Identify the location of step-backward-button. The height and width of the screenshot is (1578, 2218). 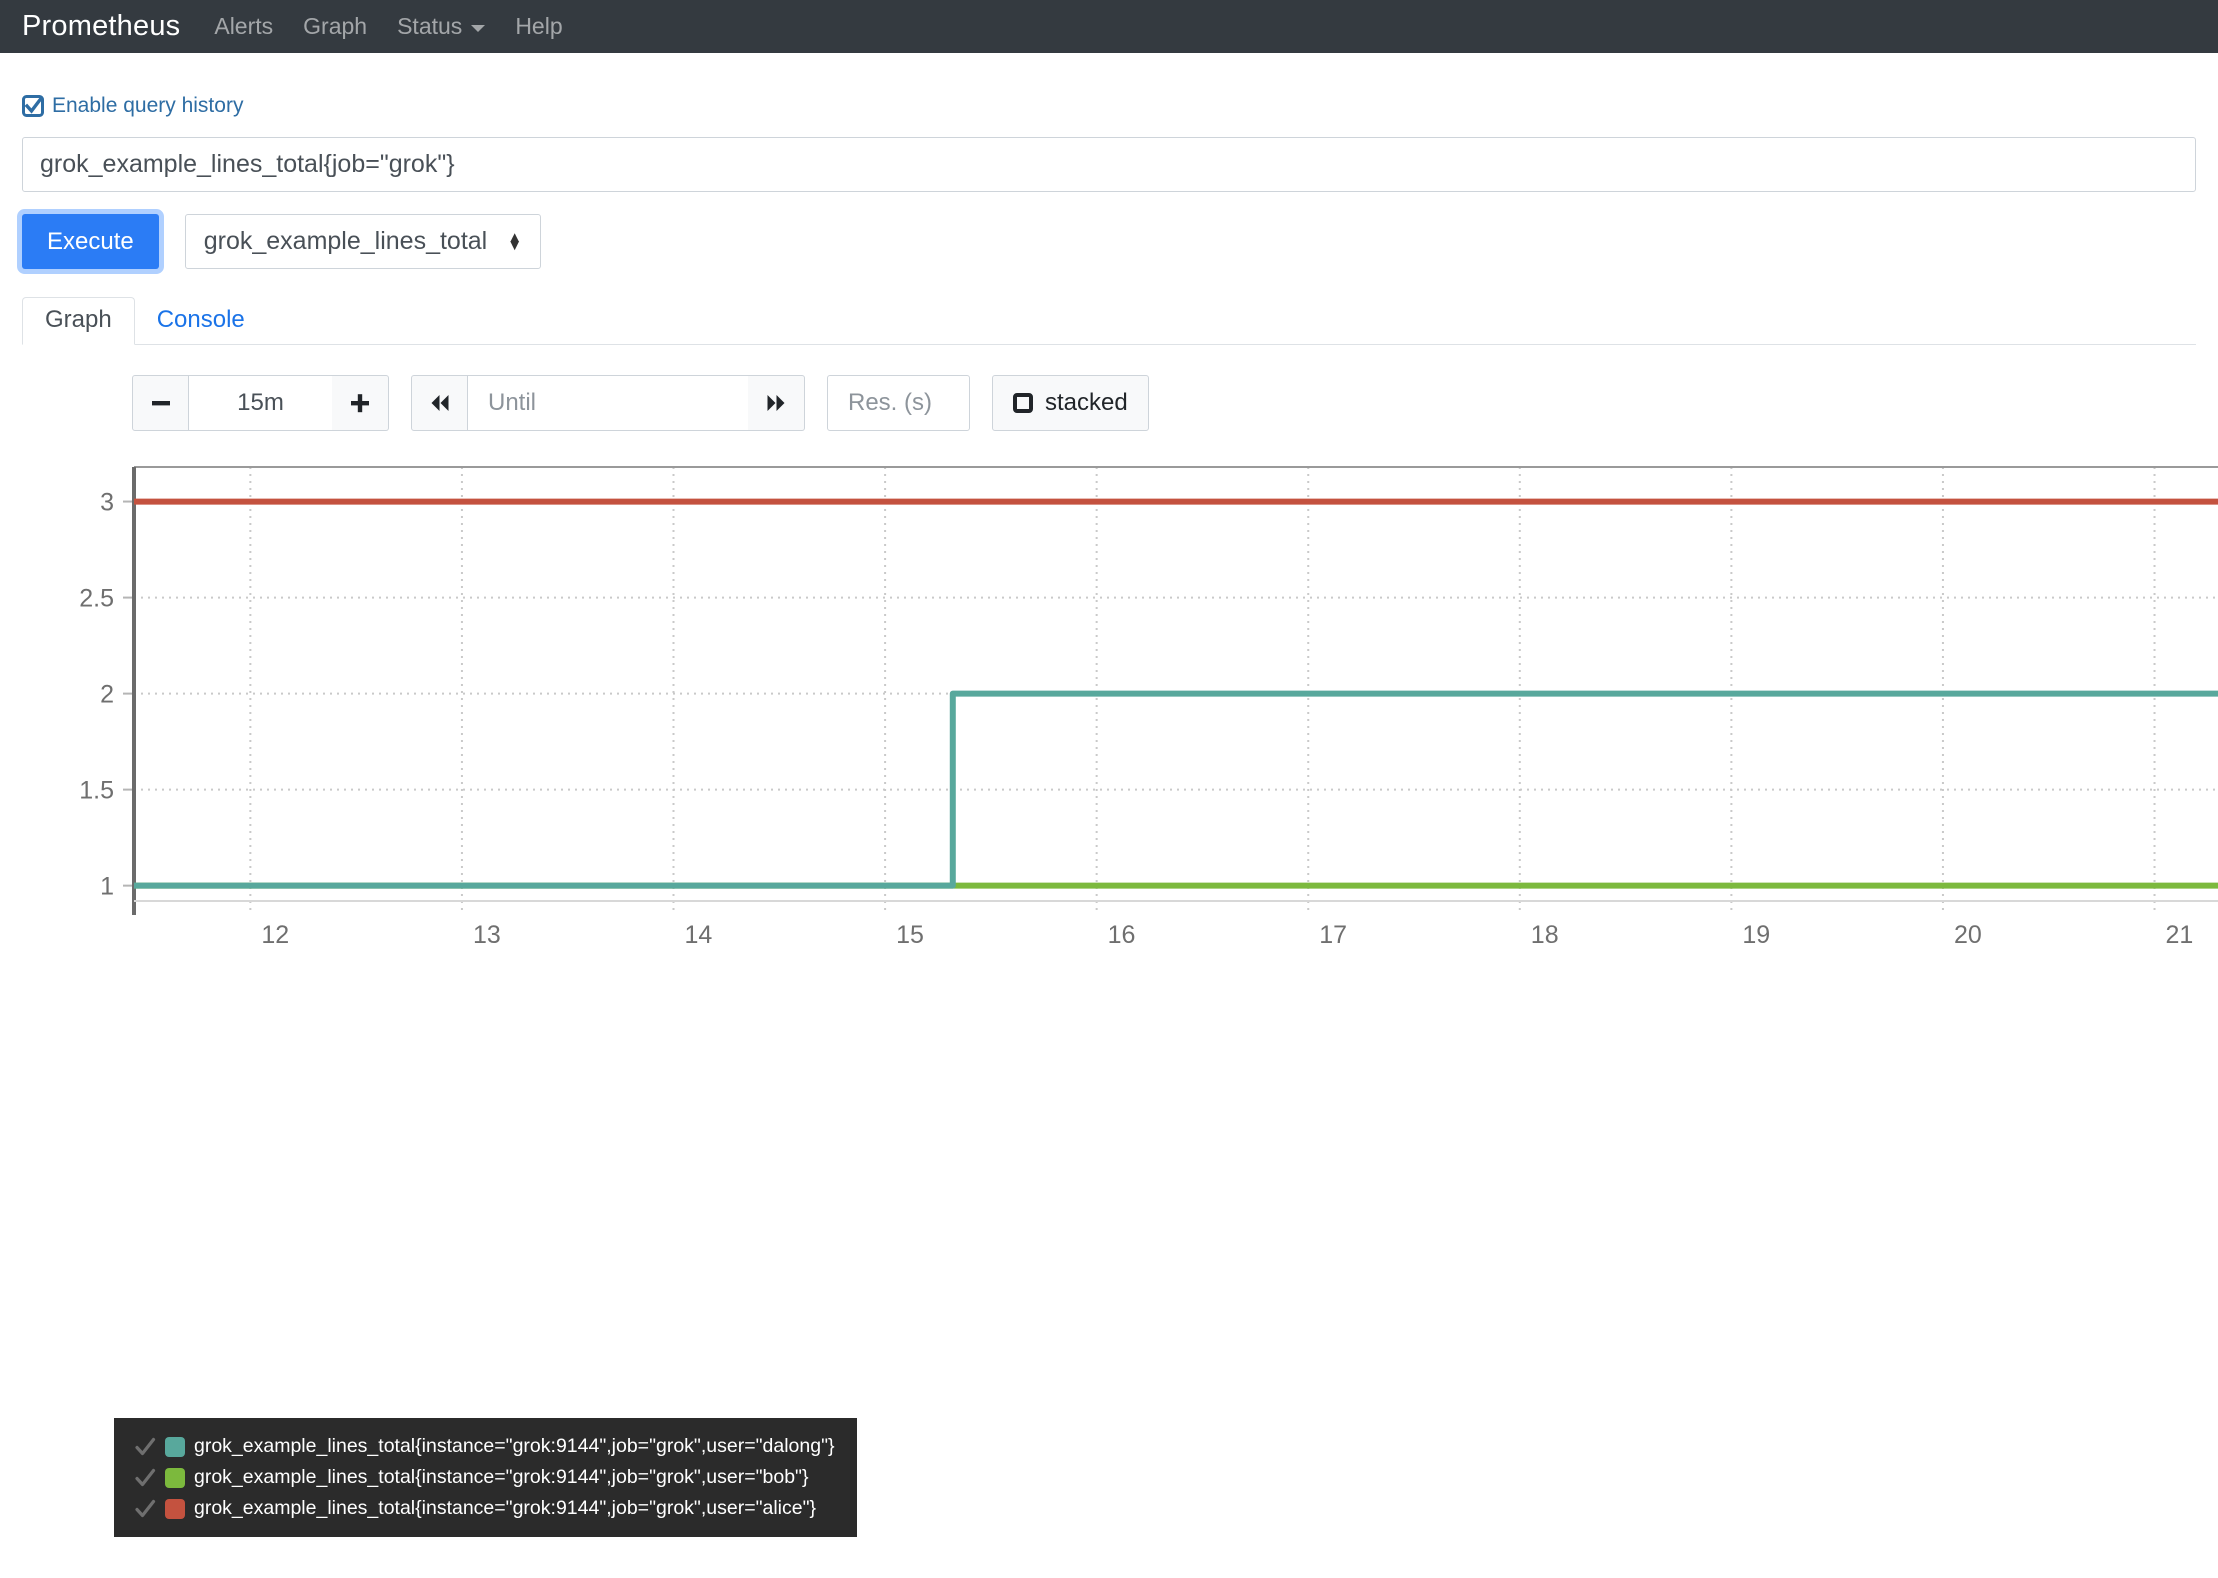
(439, 403).